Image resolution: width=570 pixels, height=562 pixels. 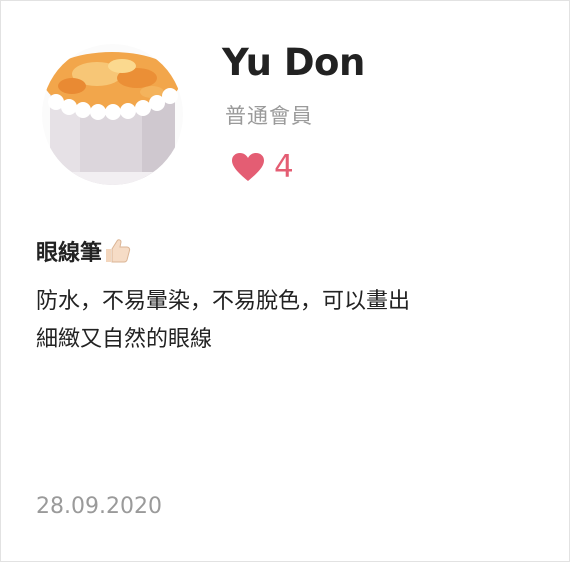 I want to click on member-level-label: 普通會員, so click(x=269, y=116).